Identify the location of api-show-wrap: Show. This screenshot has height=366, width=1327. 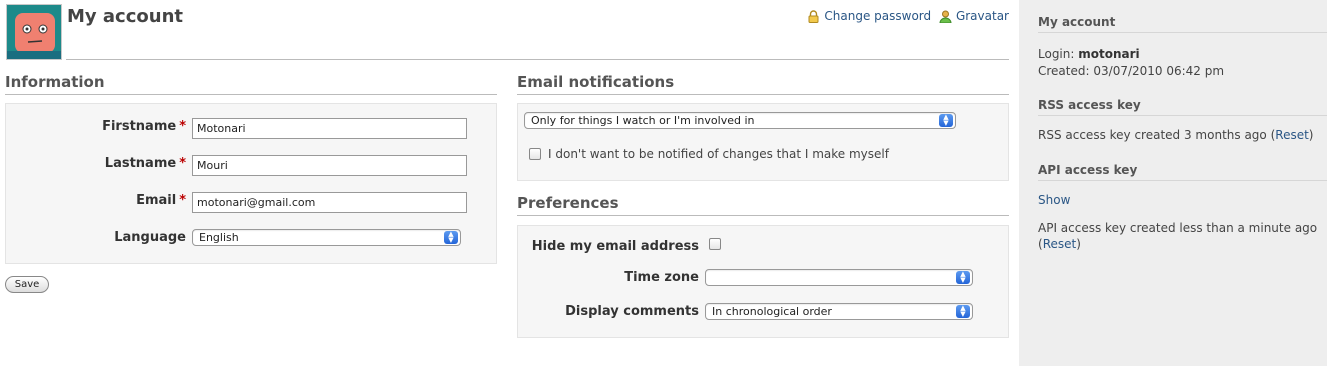
(1054, 200).